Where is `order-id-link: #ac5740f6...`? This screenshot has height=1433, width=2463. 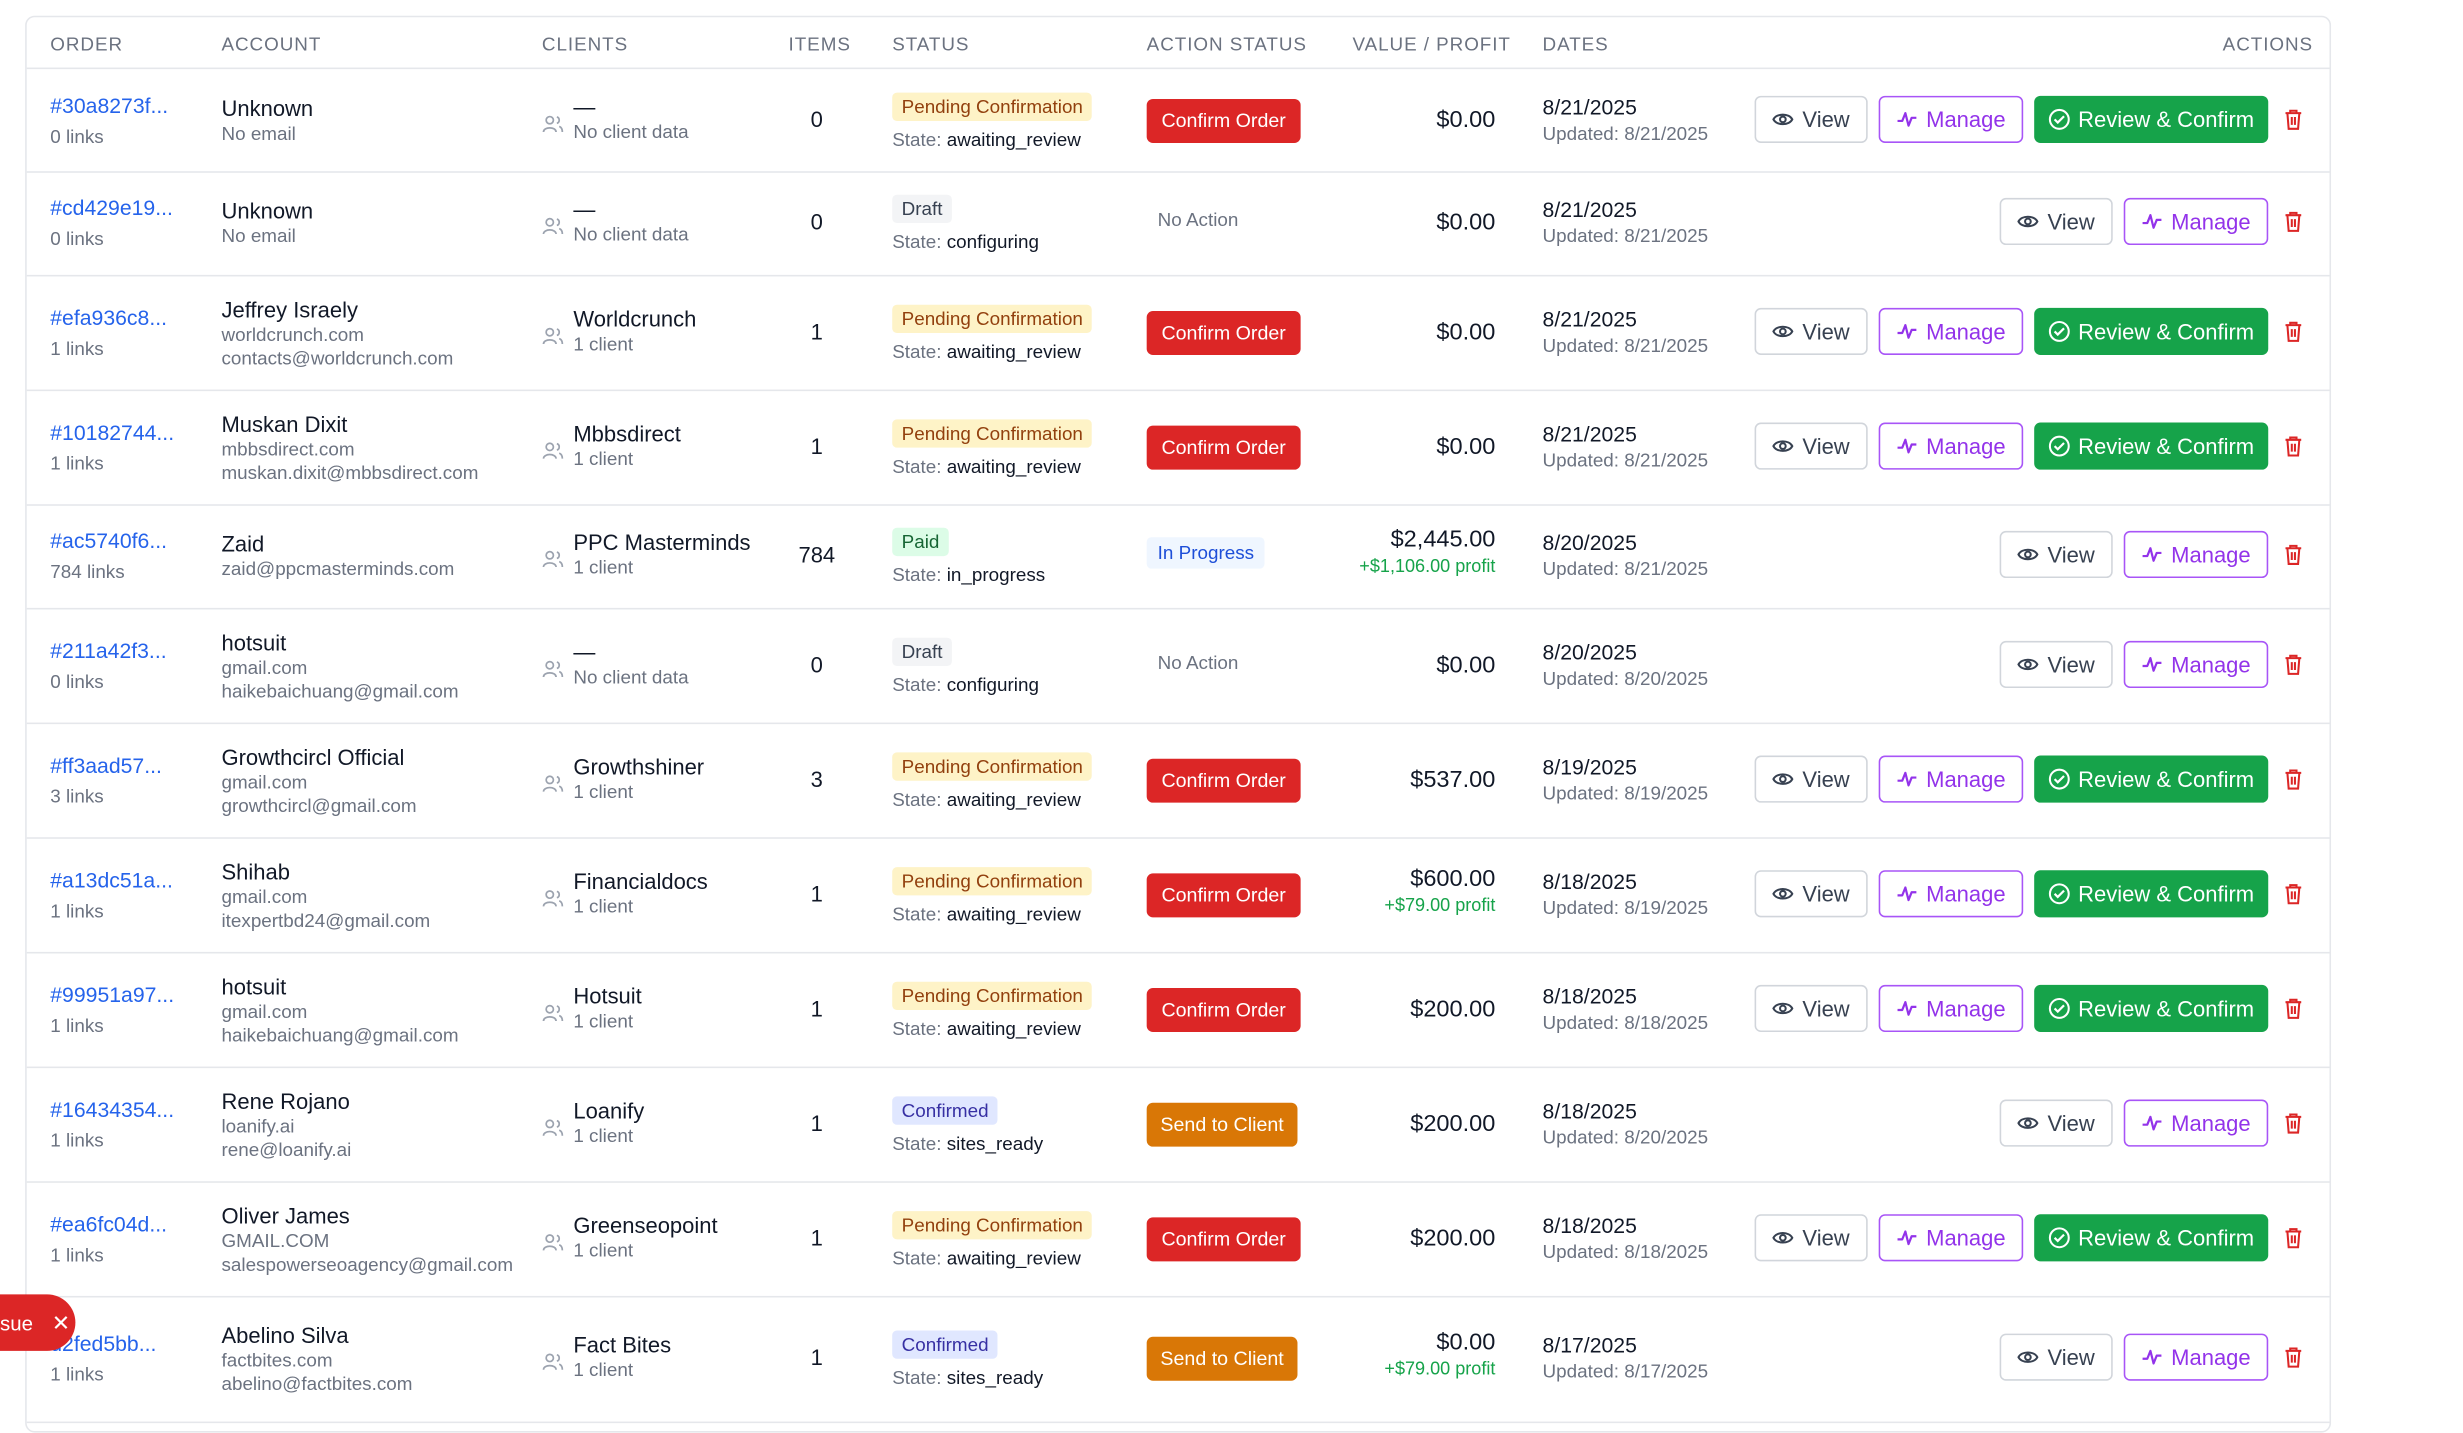 order-id-link: #ac5740f6... is located at coordinates (108, 541).